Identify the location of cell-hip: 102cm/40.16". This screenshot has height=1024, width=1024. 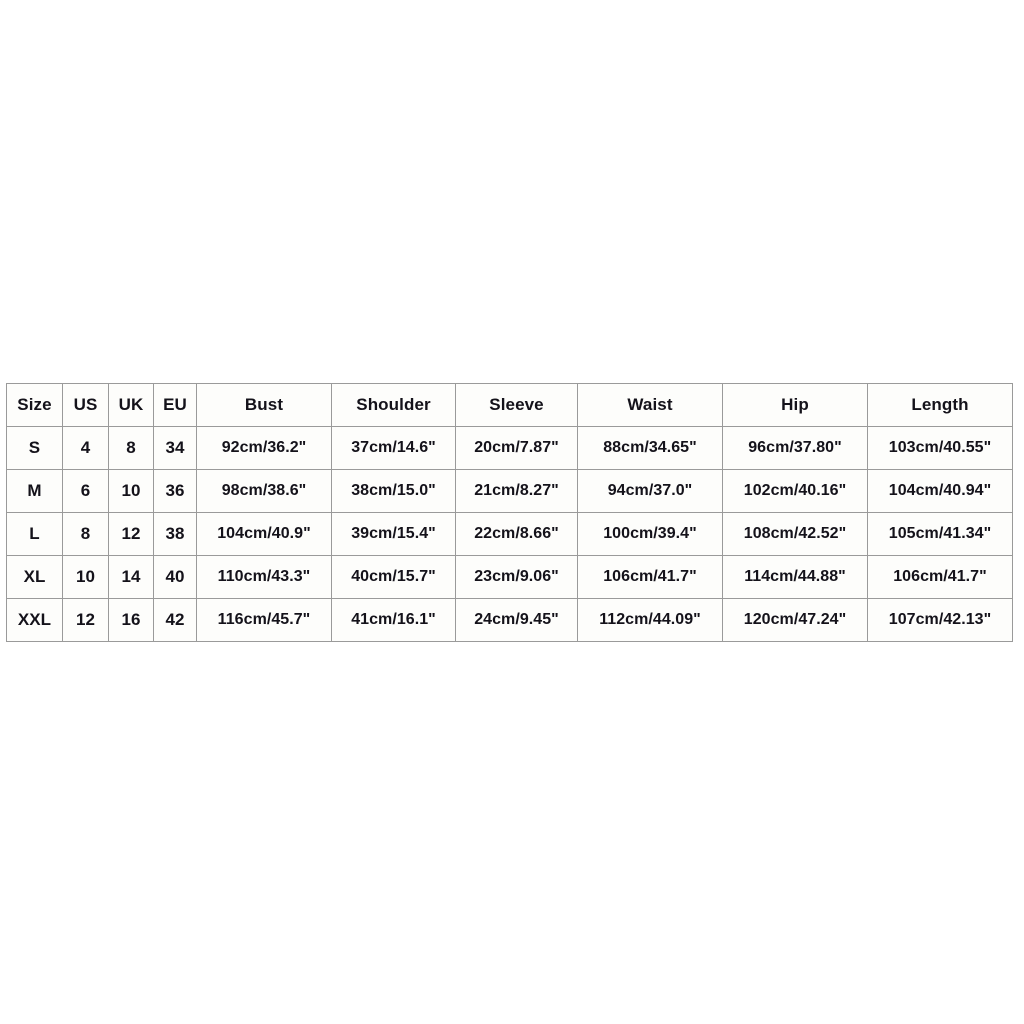
(795, 491).